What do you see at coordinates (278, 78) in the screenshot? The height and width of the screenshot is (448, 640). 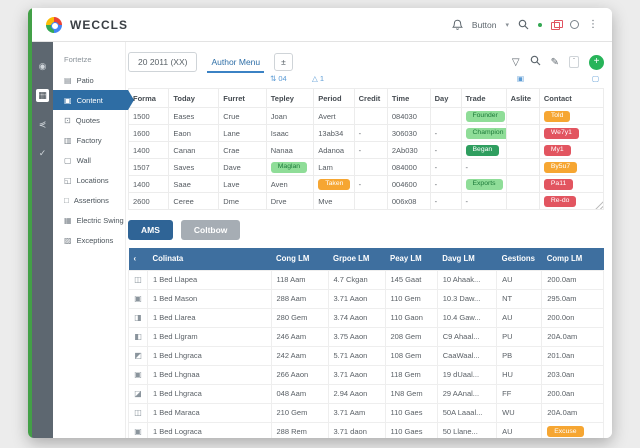 I see `column-filter-icon: ⇅ 04` at bounding box center [278, 78].